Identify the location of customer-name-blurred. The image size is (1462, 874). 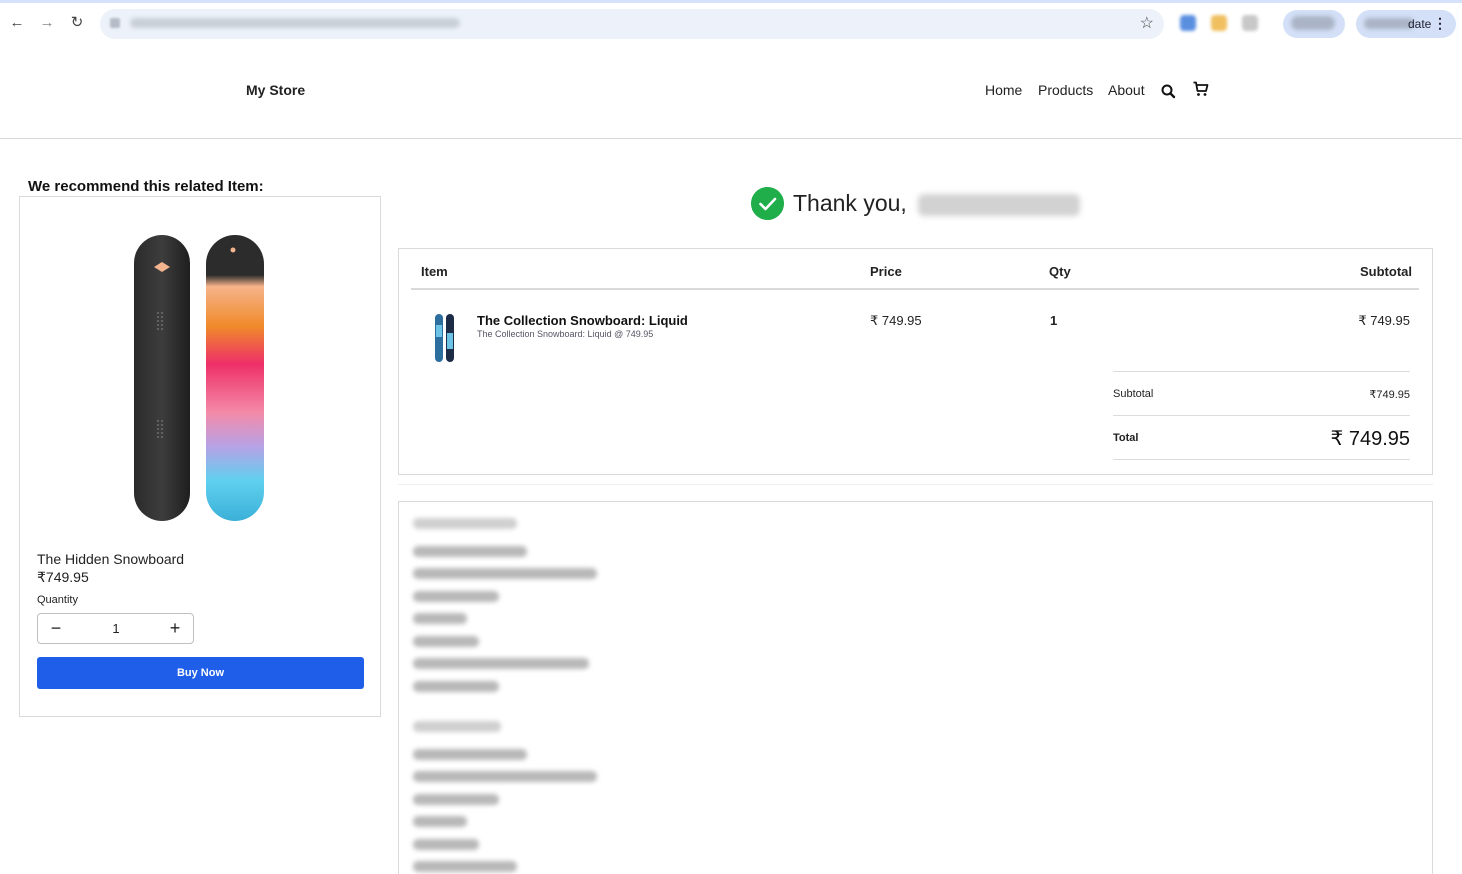
(999, 205).